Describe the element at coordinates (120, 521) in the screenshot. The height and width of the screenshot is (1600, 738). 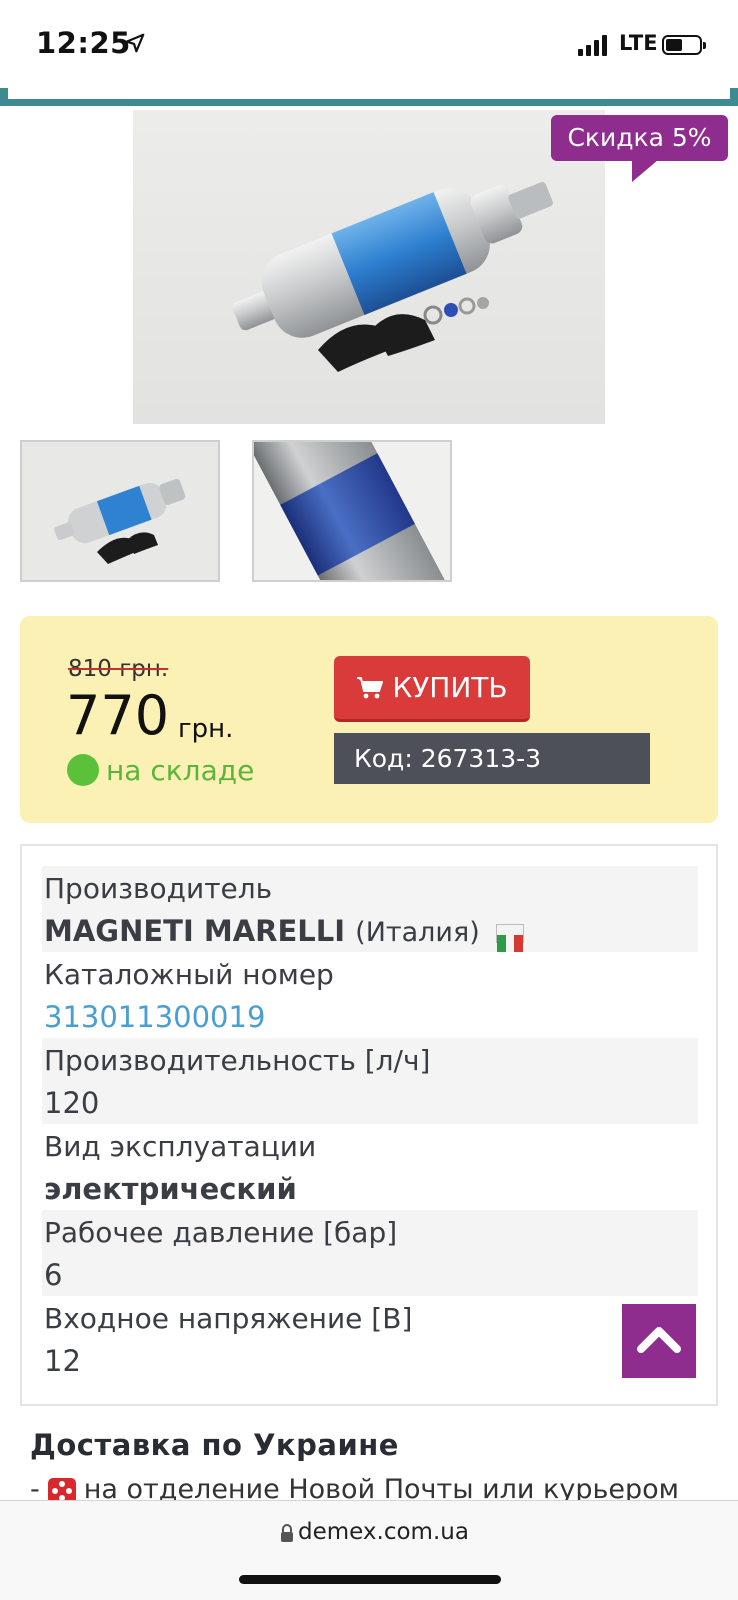
I see `thumbnail-pump-image` at that location.